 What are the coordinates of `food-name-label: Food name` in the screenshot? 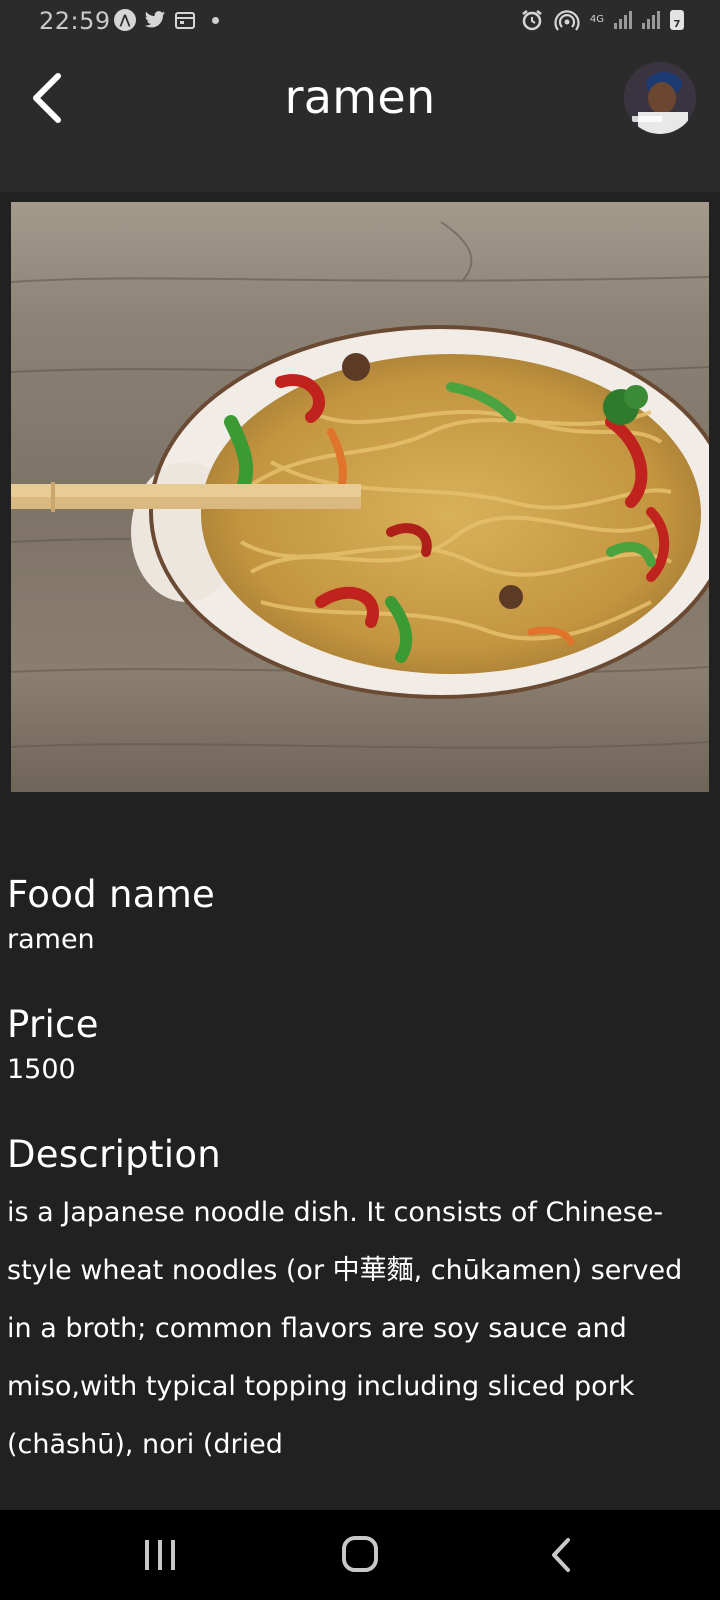 It's located at (111, 894).